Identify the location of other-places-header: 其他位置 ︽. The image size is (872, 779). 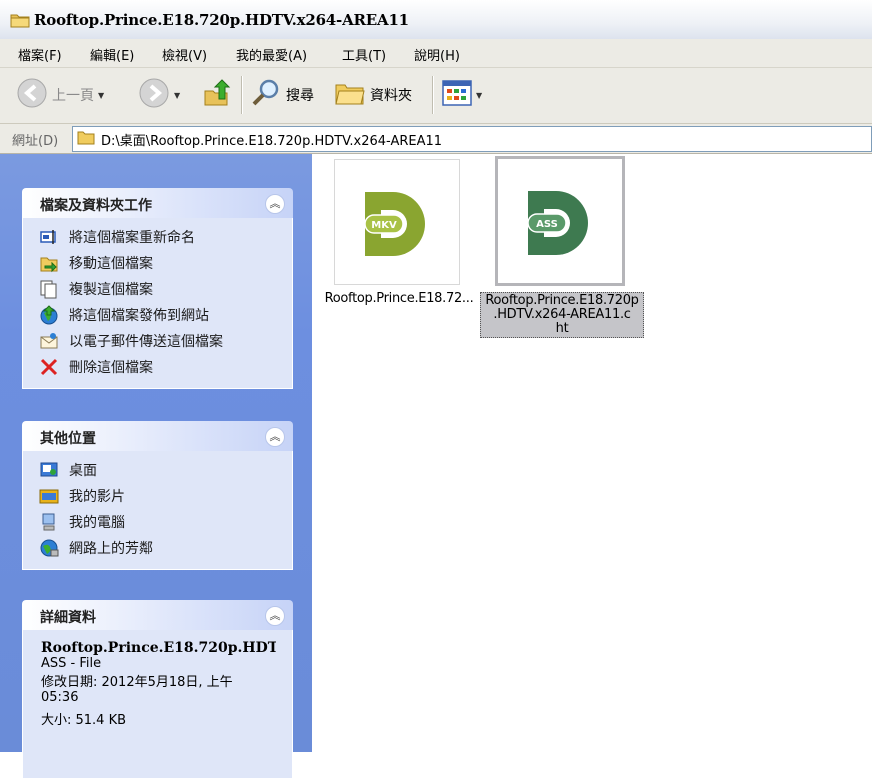
(157, 436).